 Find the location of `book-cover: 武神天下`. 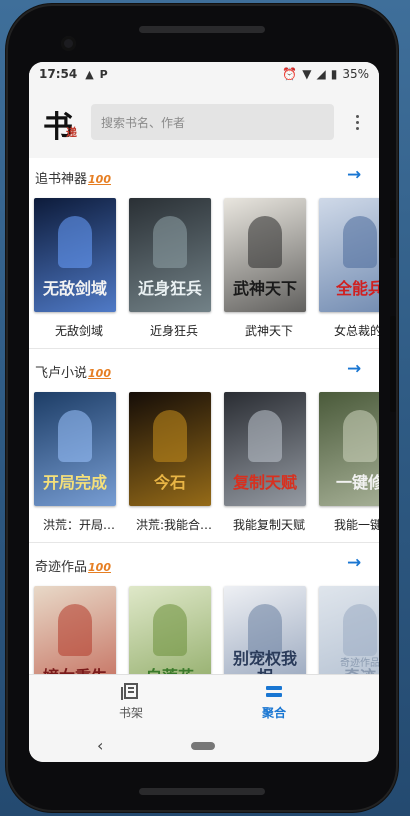

book-cover: 武神天下 is located at coordinates (265, 255).